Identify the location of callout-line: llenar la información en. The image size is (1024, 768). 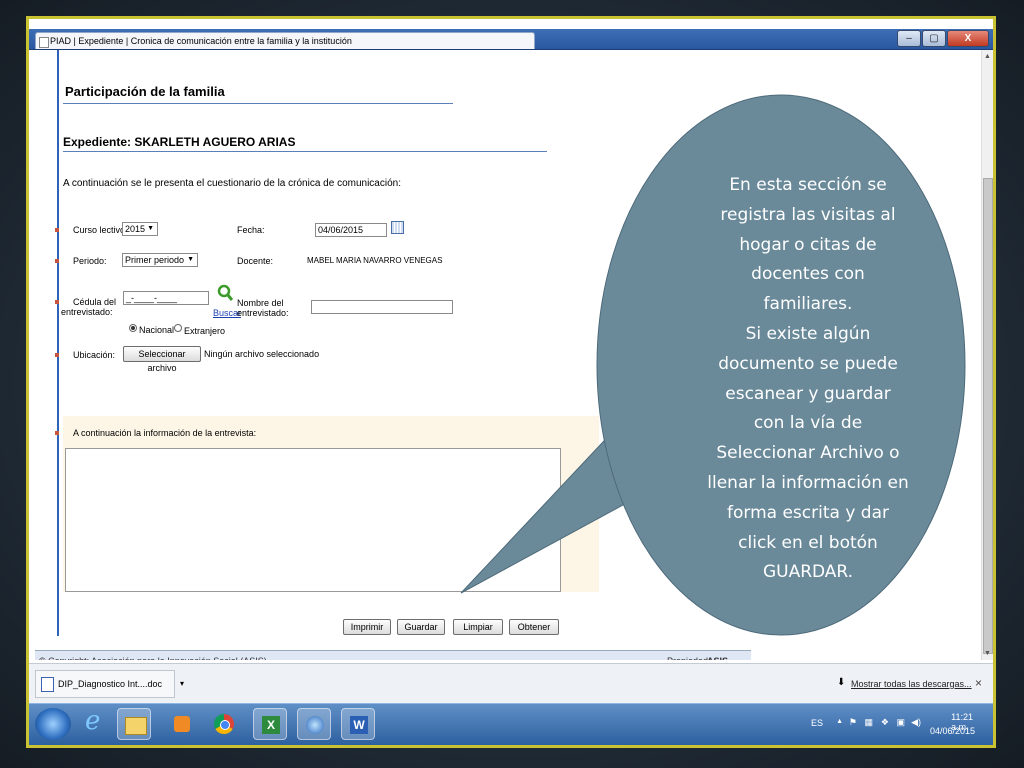
(808, 482).